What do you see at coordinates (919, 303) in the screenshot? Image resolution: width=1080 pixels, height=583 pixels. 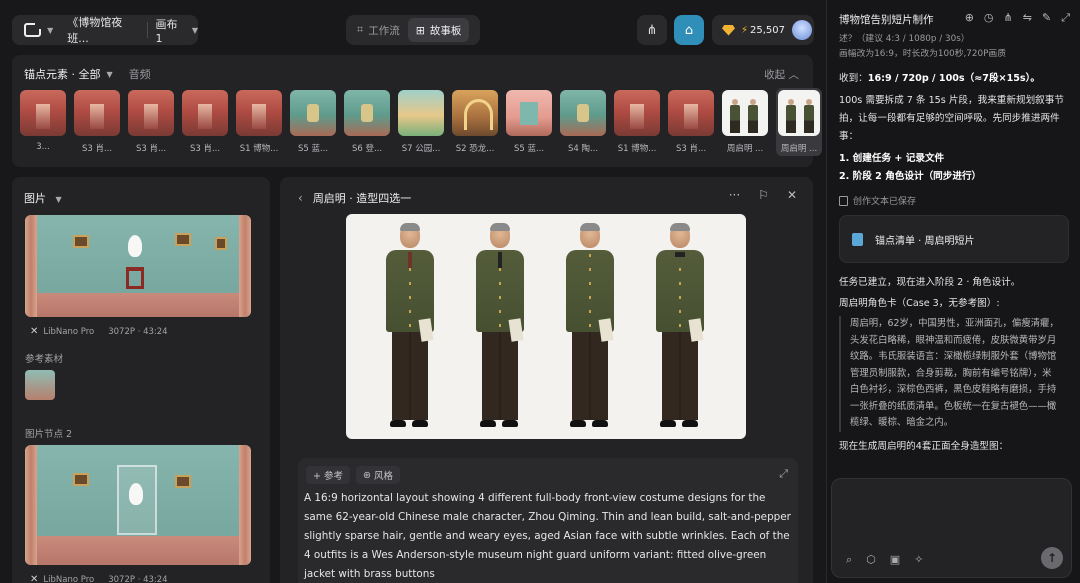 I see `chat-text: 周启明角色卡（Case 3，无参考图）:` at bounding box center [919, 303].